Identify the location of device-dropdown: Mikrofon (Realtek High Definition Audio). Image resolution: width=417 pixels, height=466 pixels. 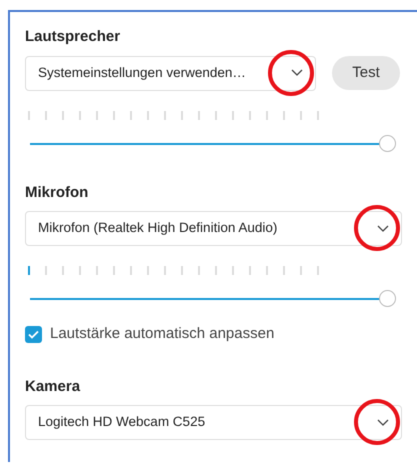
(213, 228).